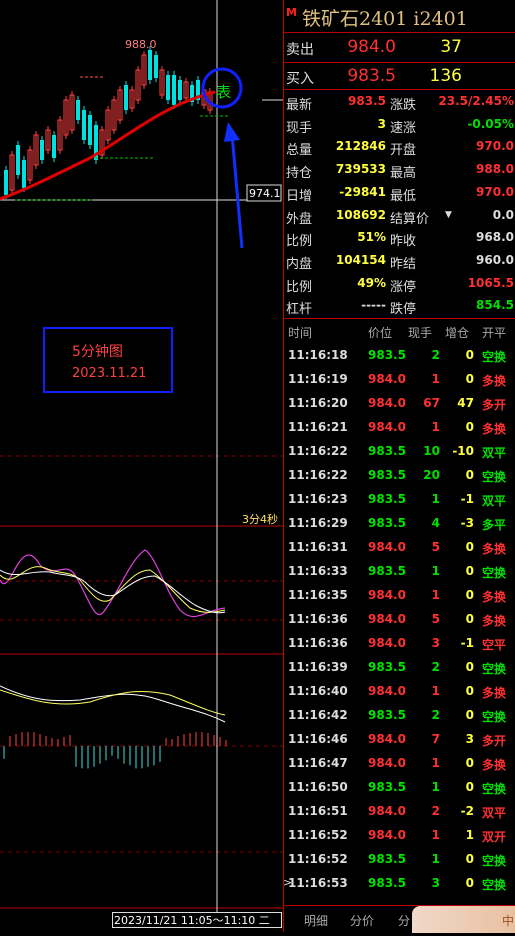  I want to click on tab-price-distribution: 分价, so click(362, 920).